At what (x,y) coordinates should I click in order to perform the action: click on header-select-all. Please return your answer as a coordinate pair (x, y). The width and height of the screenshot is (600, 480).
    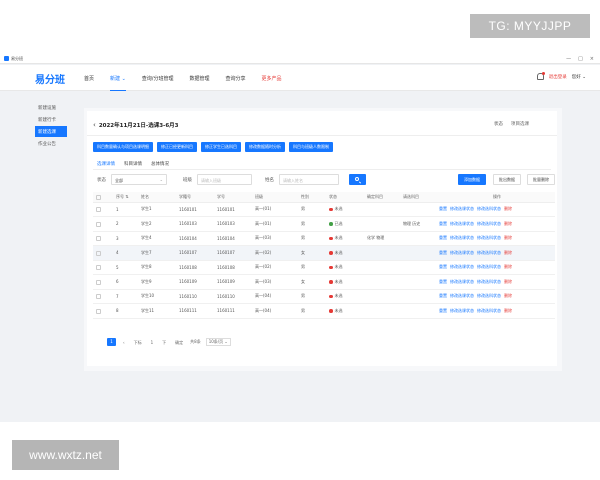
    Looking at the image, I should click on (103, 197).